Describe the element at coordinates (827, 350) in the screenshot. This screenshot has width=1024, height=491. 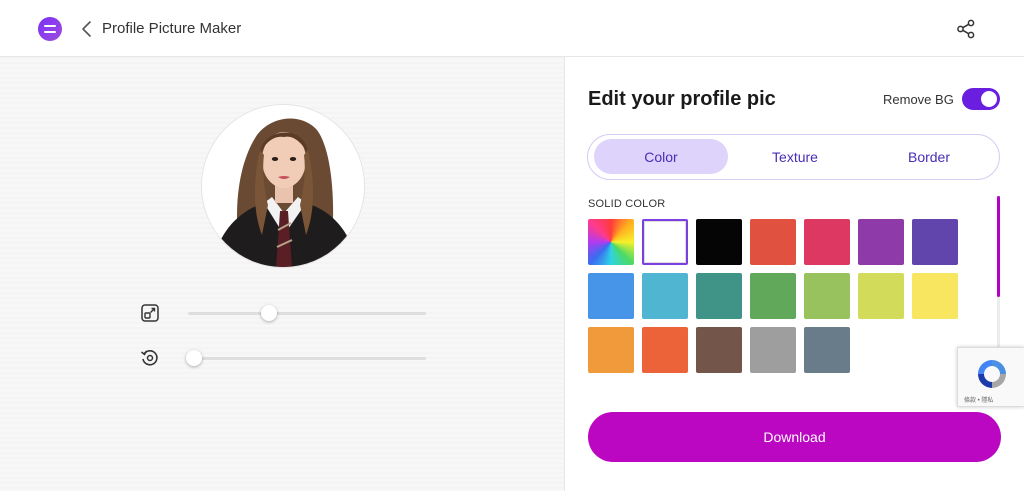
I see `color-swatch-blue-grey` at that location.